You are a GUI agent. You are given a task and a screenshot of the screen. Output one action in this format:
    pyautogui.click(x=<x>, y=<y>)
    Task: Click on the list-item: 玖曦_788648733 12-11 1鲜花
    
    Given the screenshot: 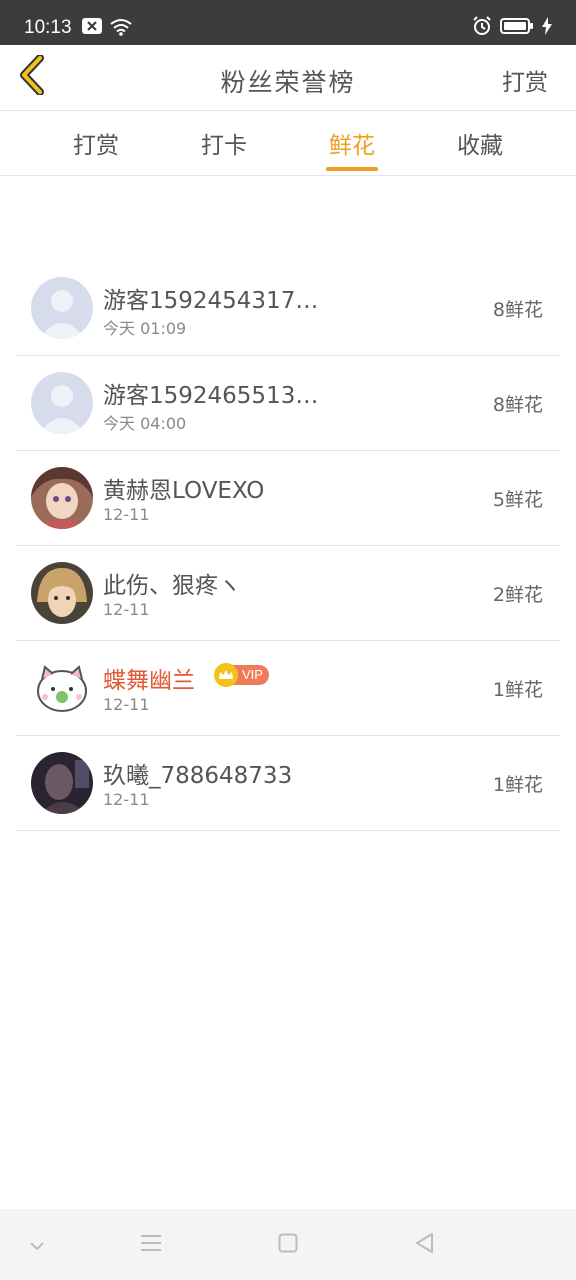 What is the action you would take?
    pyautogui.click(x=288, y=783)
    